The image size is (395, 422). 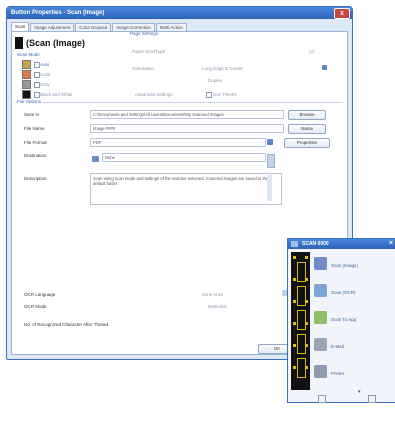 What do you see at coordinates (179, 13) in the screenshot?
I see `window-titlebar: Button Properties - Scan (Image) x` at bounding box center [179, 13].